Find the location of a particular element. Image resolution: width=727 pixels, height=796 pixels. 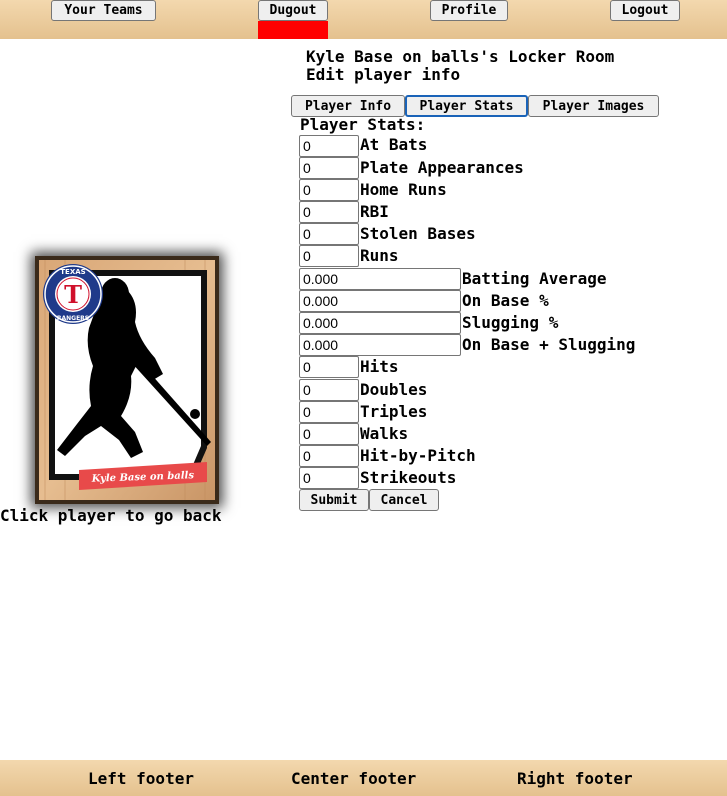

home-runs-input is located at coordinates (329, 190).